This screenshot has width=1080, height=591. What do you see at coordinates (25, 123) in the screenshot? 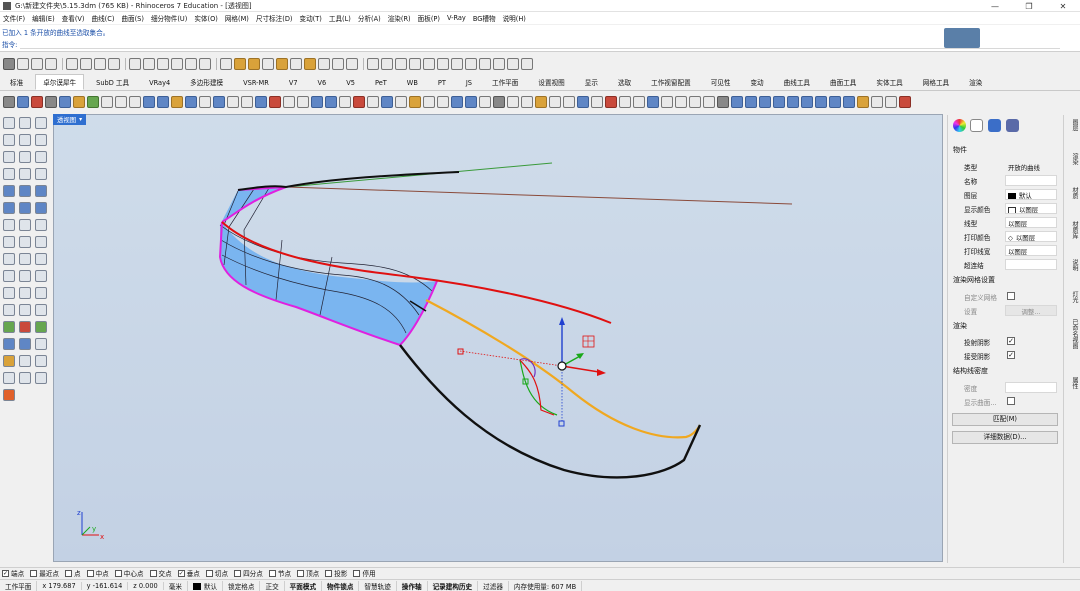
I see `point-tool-icon` at bounding box center [25, 123].